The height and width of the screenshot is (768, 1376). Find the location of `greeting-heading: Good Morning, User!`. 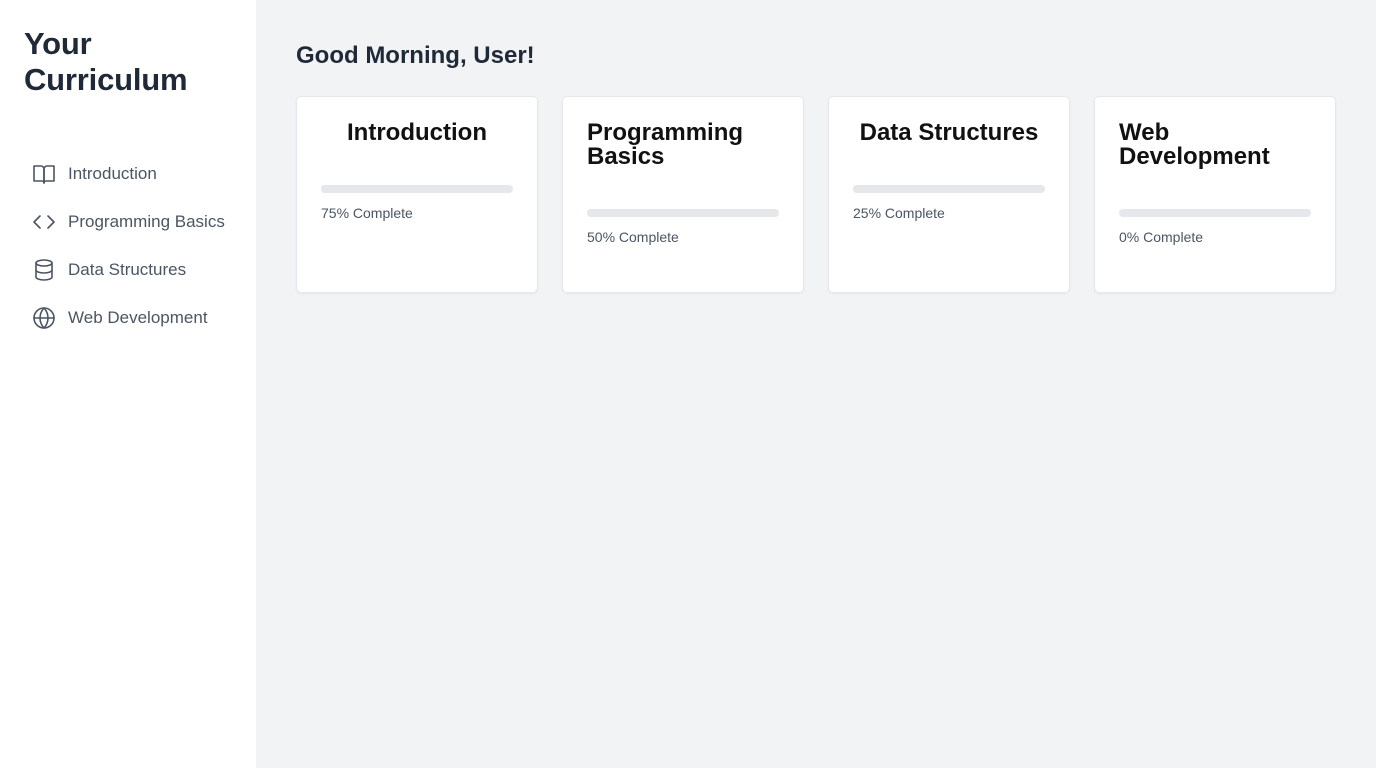

greeting-heading: Good Morning, User! is located at coordinates (415, 55).